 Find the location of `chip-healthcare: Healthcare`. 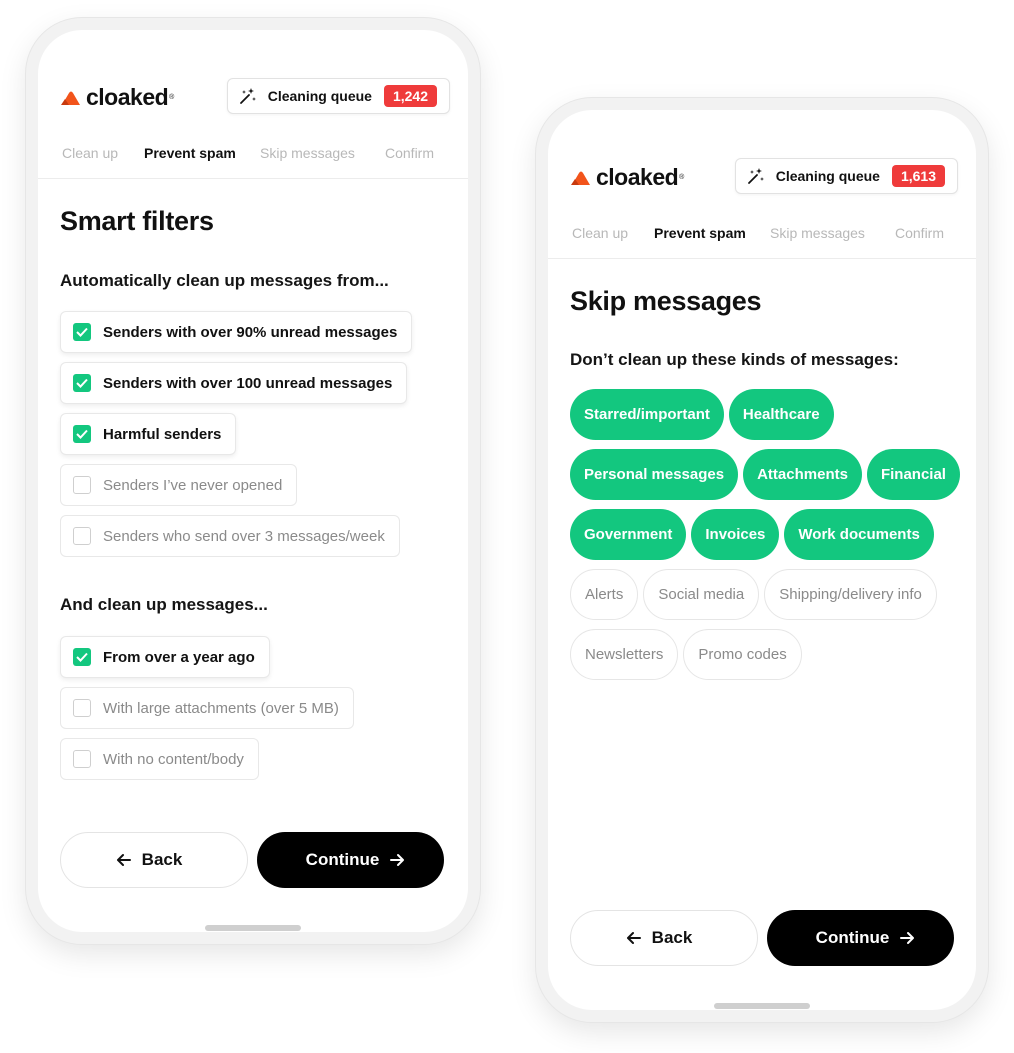

chip-healthcare: Healthcare is located at coordinates (781, 414).